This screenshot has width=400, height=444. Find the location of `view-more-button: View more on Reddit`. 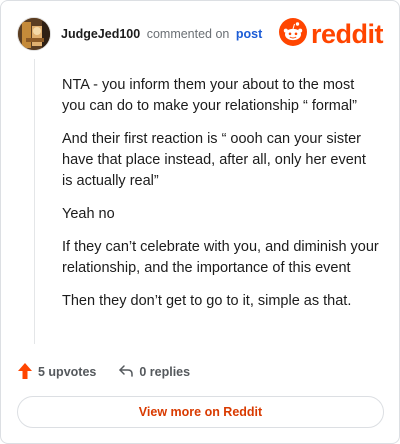

view-more-button: View more on Reddit is located at coordinates (200, 412).